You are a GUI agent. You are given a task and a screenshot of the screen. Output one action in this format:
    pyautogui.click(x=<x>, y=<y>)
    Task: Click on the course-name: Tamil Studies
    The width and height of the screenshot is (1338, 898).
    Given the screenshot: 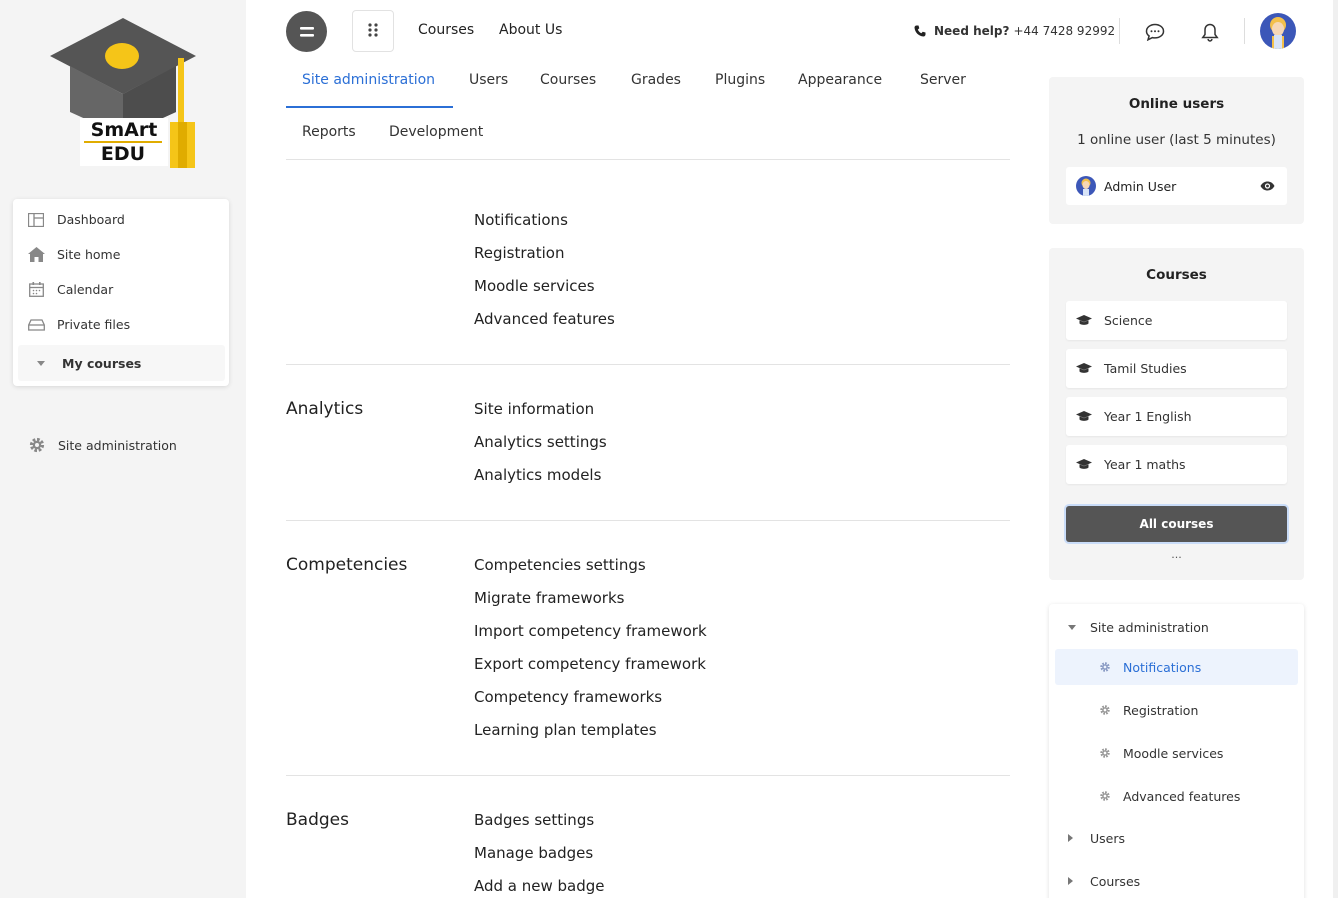 What is the action you would take?
    pyautogui.click(x=1145, y=368)
    